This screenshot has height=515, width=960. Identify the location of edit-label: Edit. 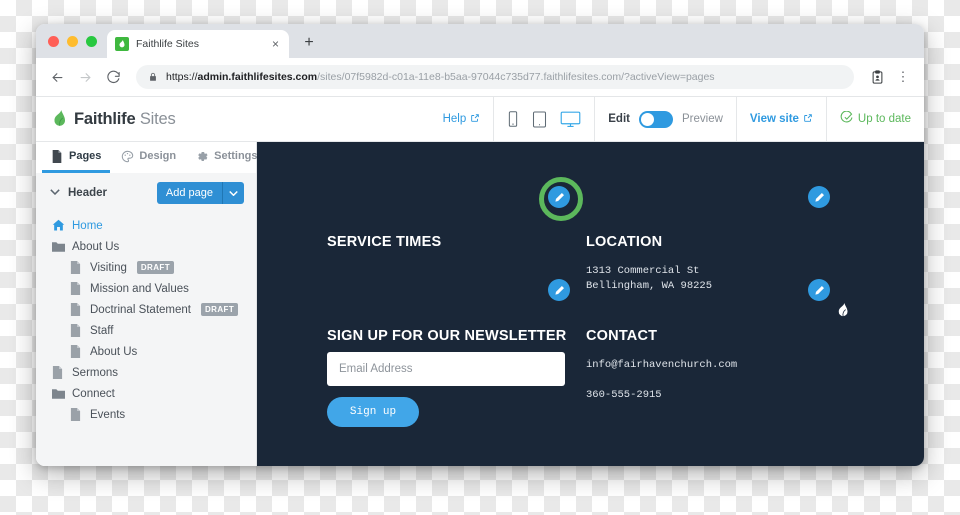
(619, 119).